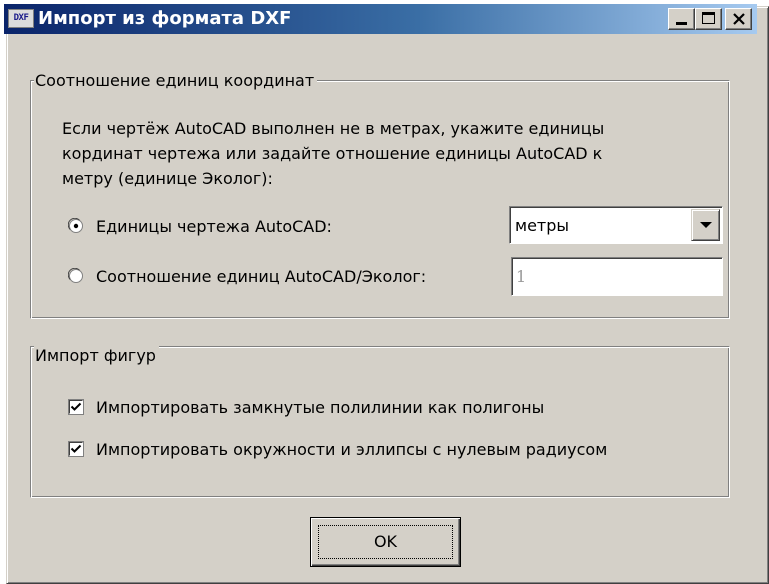  What do you see at coordinates (214, 226) in the screenshot?
I see `radio-units-label: Единицы чертежа AutoCAD:` at bounding box center [214, 226].